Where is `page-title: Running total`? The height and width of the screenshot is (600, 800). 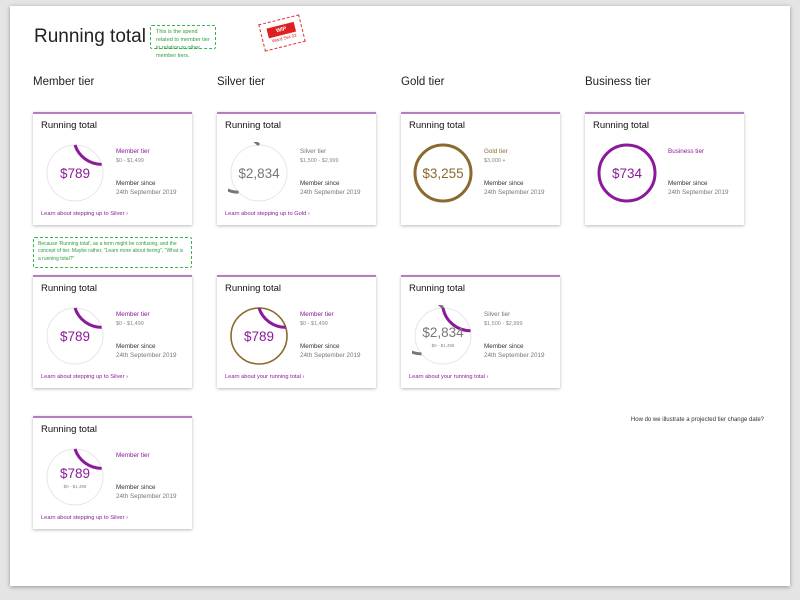
page-title: Running total is located at coordinates (90, 36).